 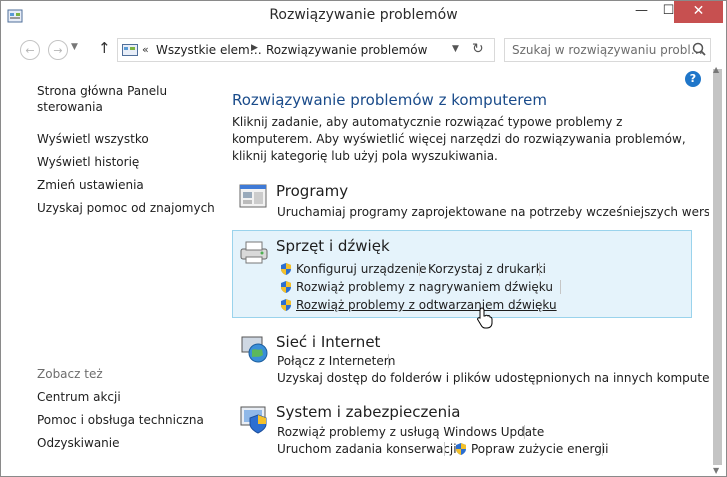 I want to click on help-icon: ?, so click(x=693, y=79).